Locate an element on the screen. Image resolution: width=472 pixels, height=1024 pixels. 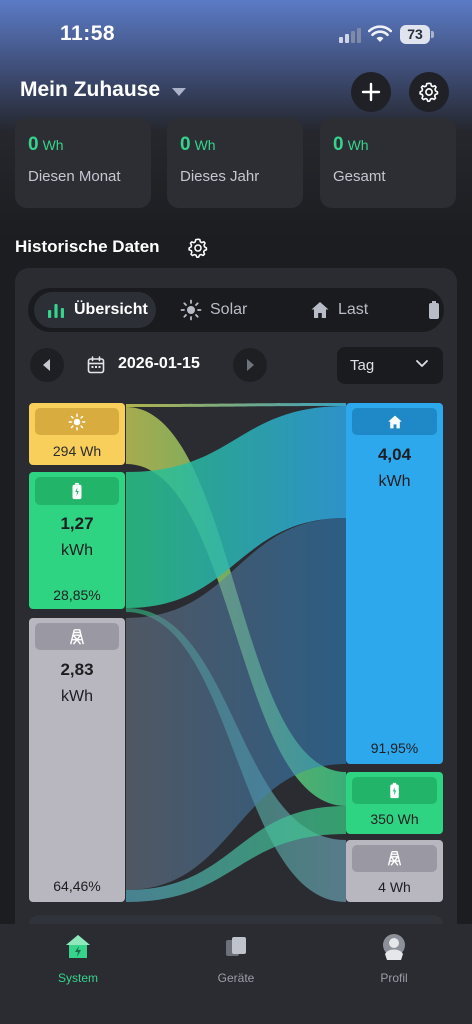
settings-button is located at coordinates (429, 92).